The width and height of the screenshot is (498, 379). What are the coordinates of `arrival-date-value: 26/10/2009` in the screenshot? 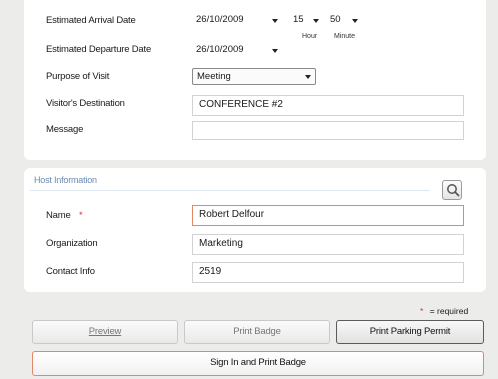 It's located at (220, 19).